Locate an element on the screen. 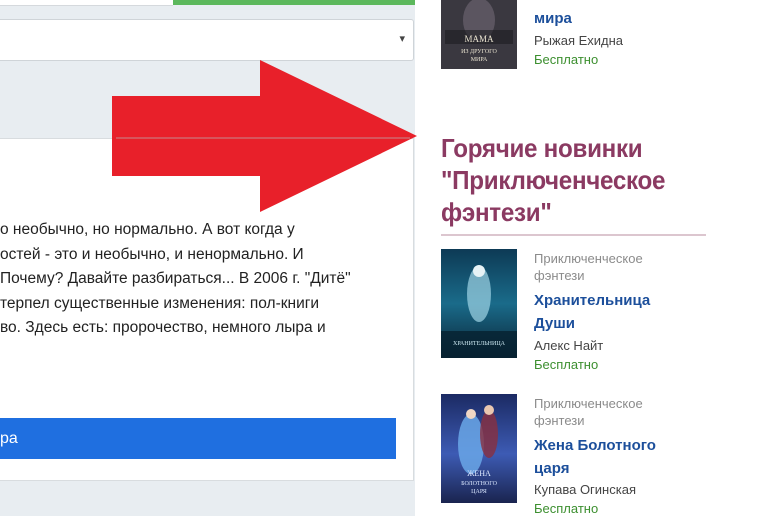  svg-text: ХРАНИТЕЛЬНИЦА is located at coordinates (479, 344).